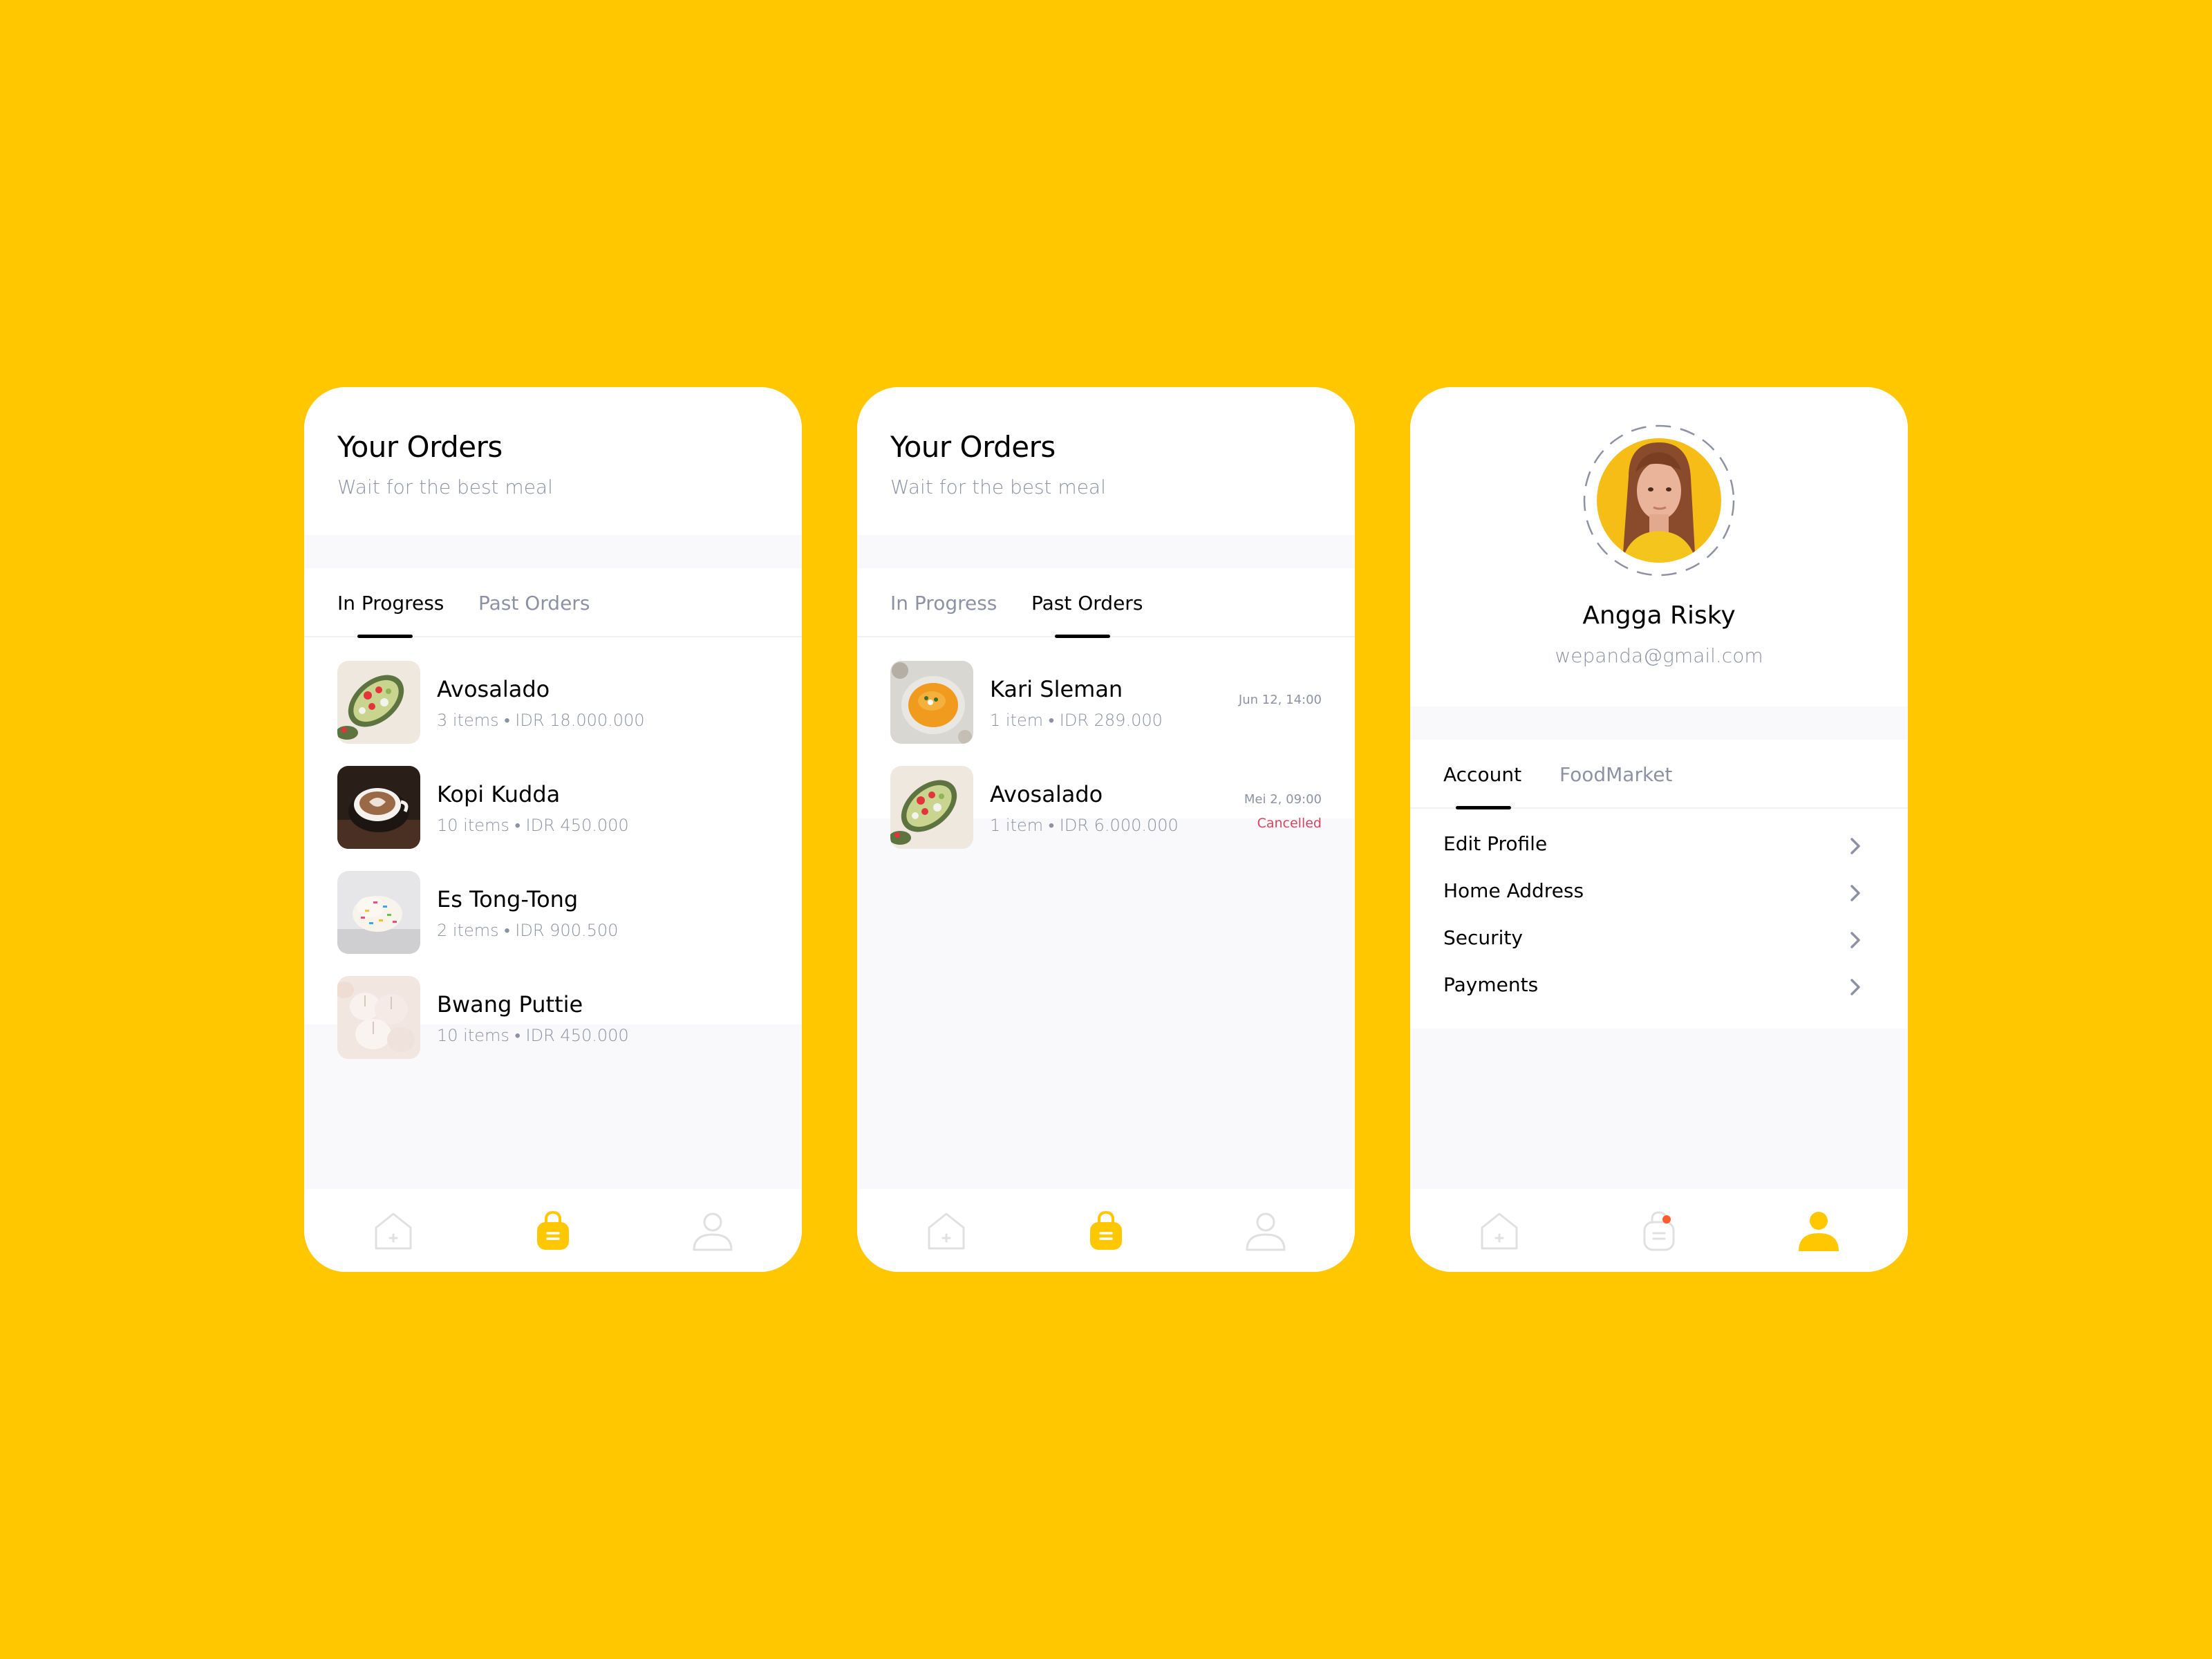  What do you see at coordinates (1659, 893) in the screenshot?
I see `menu-item-home-address: Home Address` at bounding box center [1659, 893].